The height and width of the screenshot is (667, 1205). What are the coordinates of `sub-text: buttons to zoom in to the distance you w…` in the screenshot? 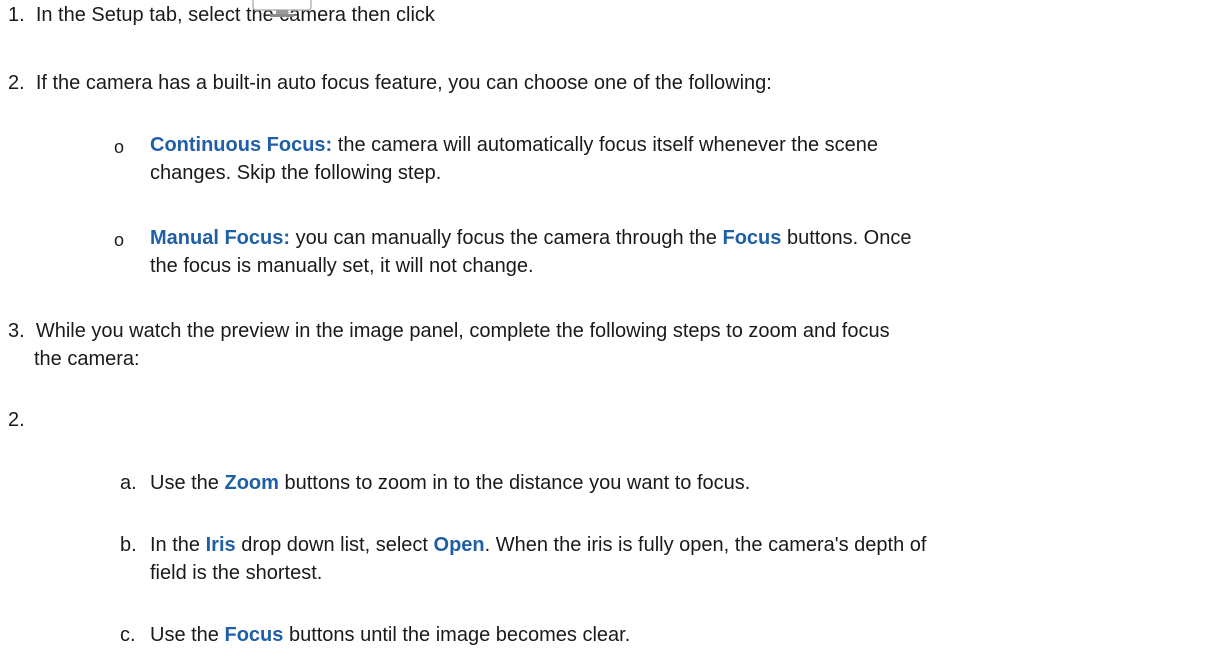 It's located at (514, 483).